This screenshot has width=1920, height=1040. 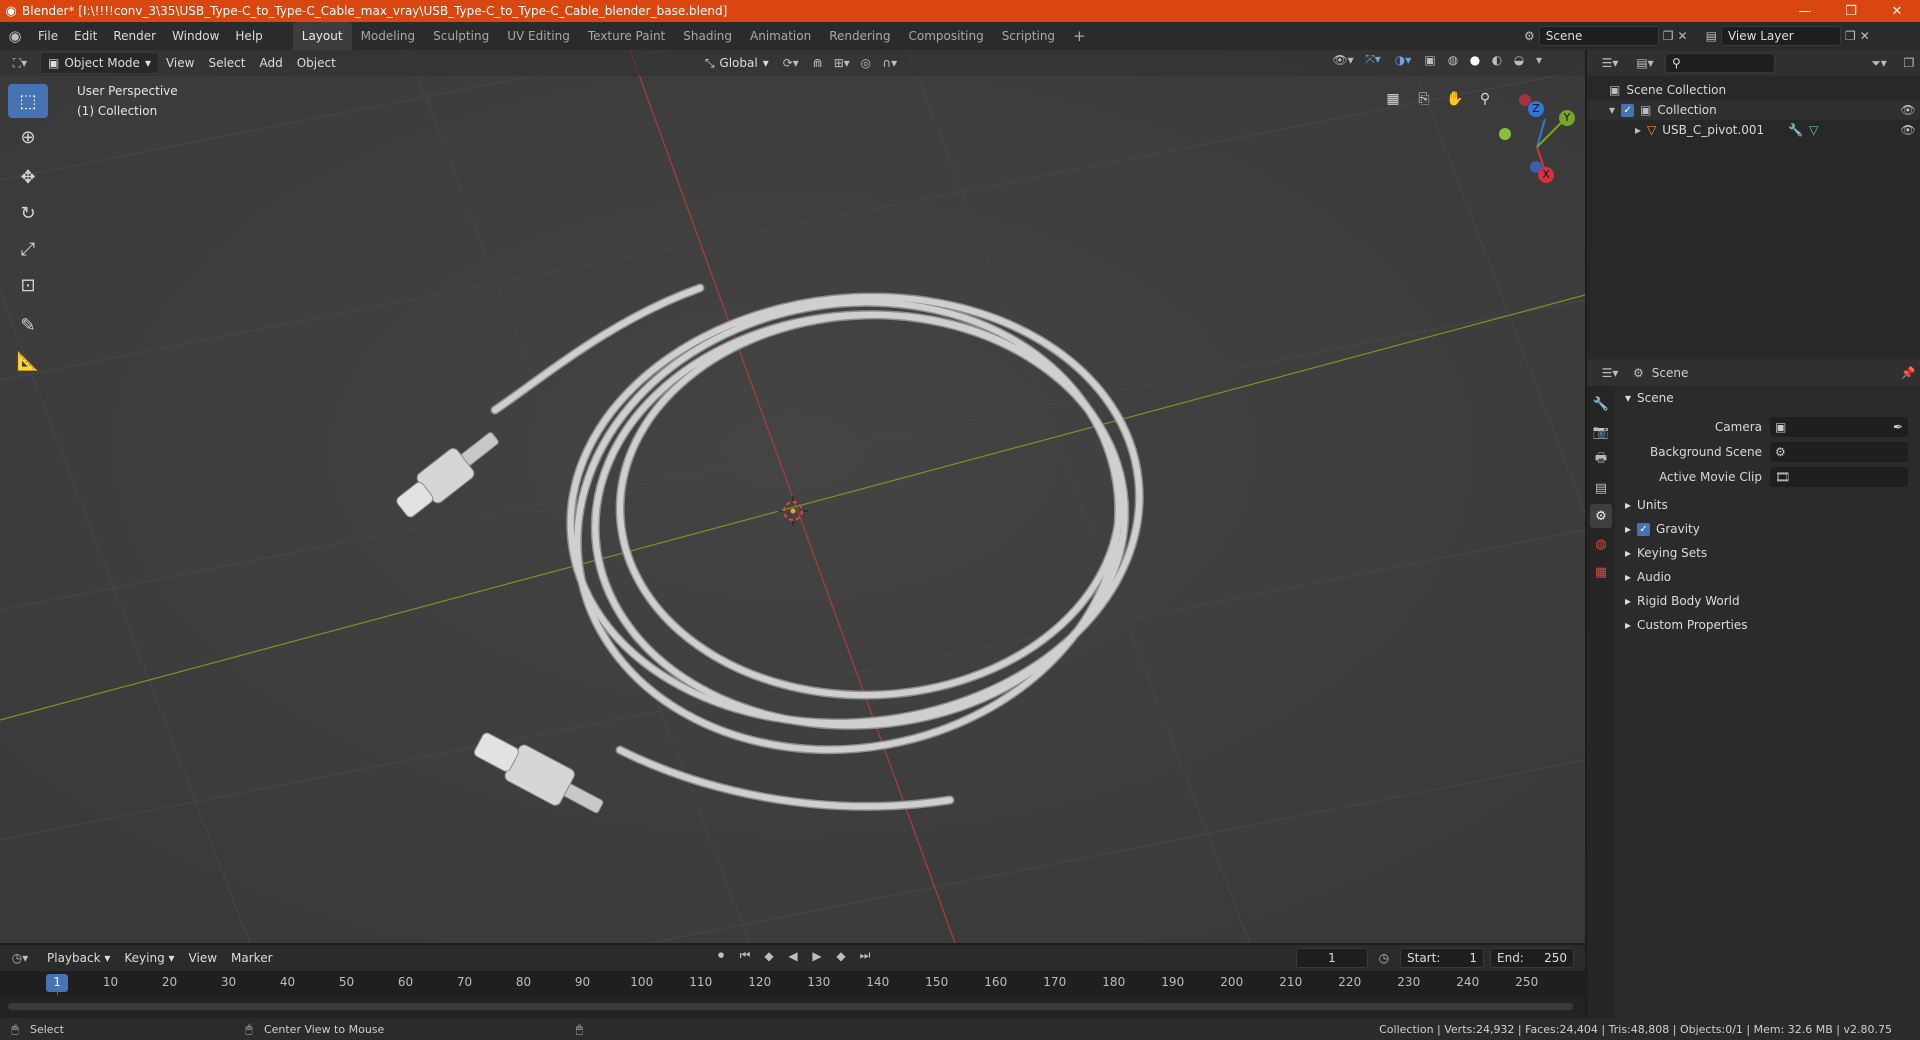 What do you see at coordinates (1909, 63) in the screenshot?
I see `new-collection-icon: ❐` at bounding box center [1909, 63].